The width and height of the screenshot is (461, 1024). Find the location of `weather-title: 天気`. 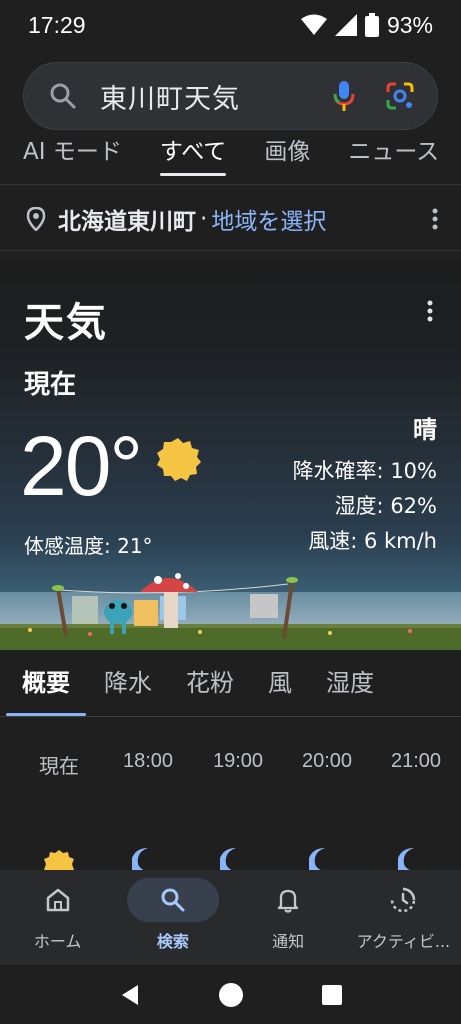

weather-title: 天気 is located at coordinates (66, 323).